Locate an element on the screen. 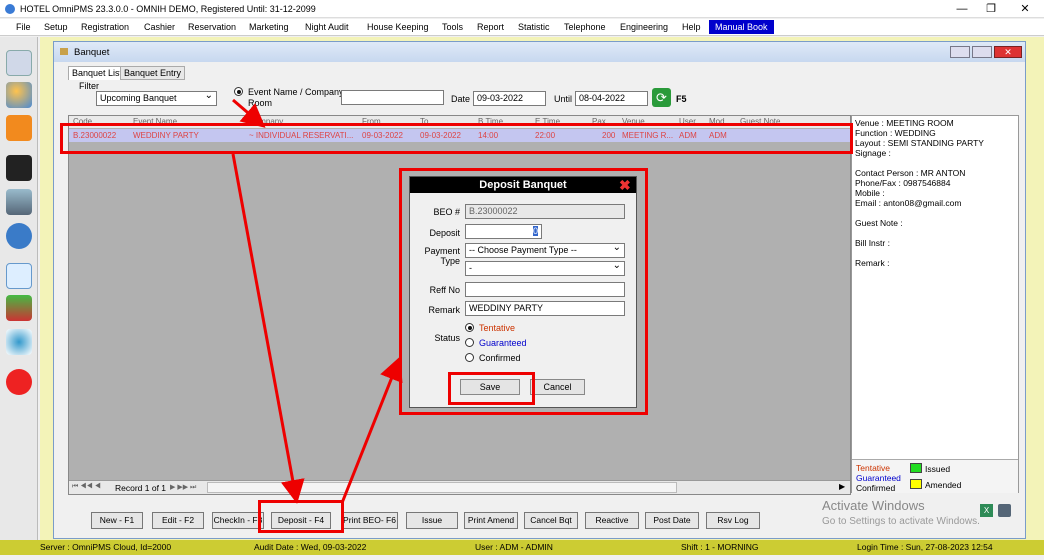 The image size is (1044, 560). arrow-row-to-deposit is located at coordinates (268, 328).